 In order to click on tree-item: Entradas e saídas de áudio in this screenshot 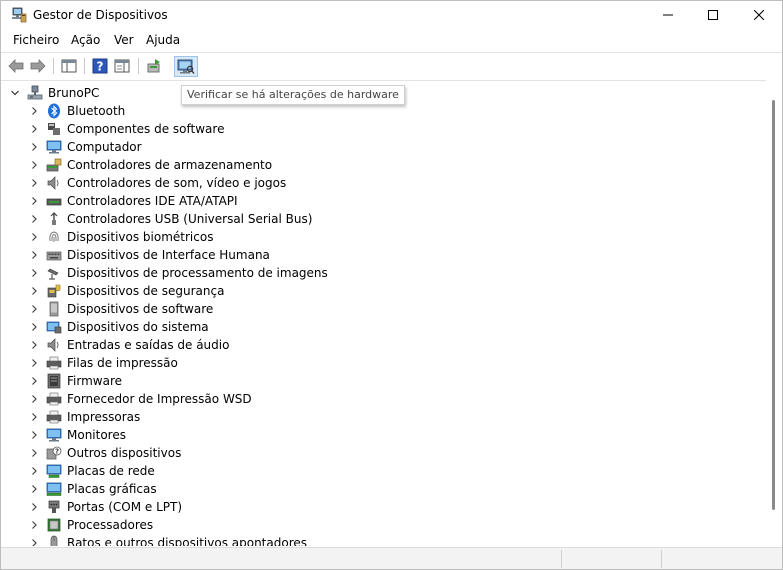, I will do `click(381, 345)`.